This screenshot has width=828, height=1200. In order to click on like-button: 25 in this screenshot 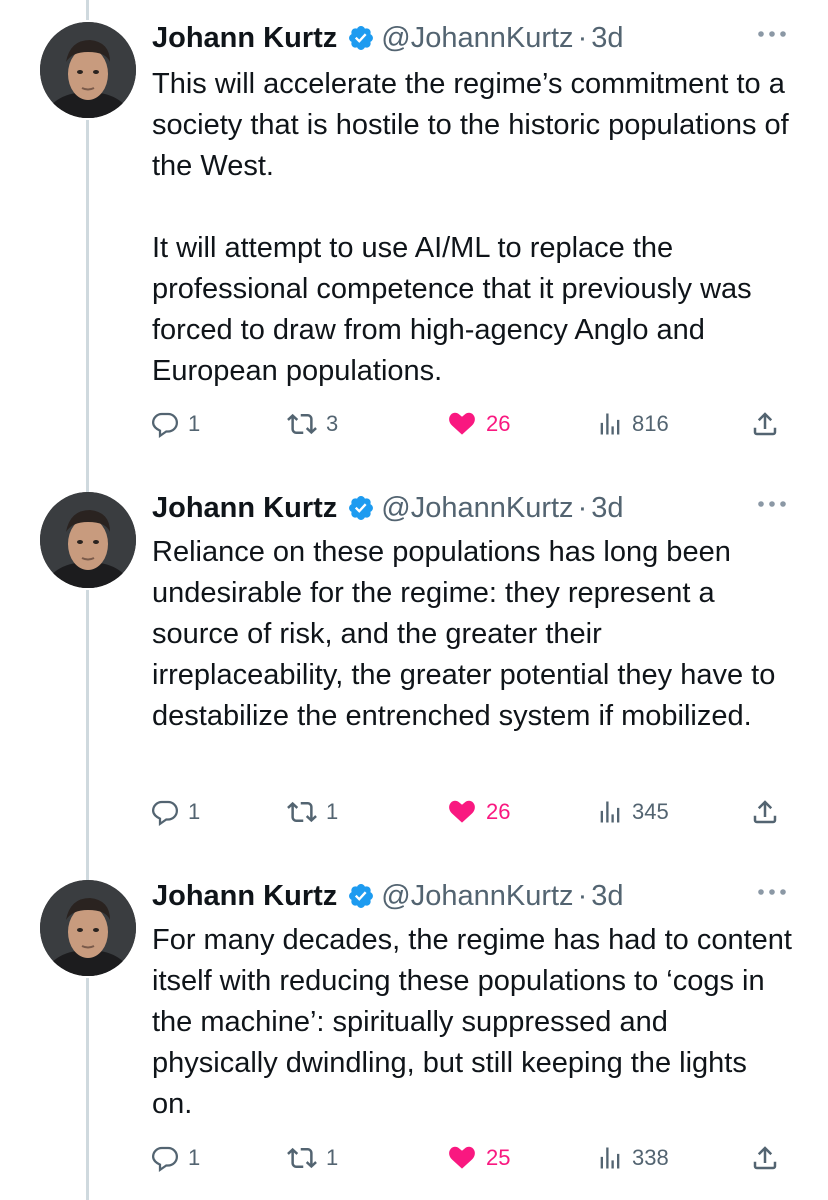, I will do `click(478, 1158)`.